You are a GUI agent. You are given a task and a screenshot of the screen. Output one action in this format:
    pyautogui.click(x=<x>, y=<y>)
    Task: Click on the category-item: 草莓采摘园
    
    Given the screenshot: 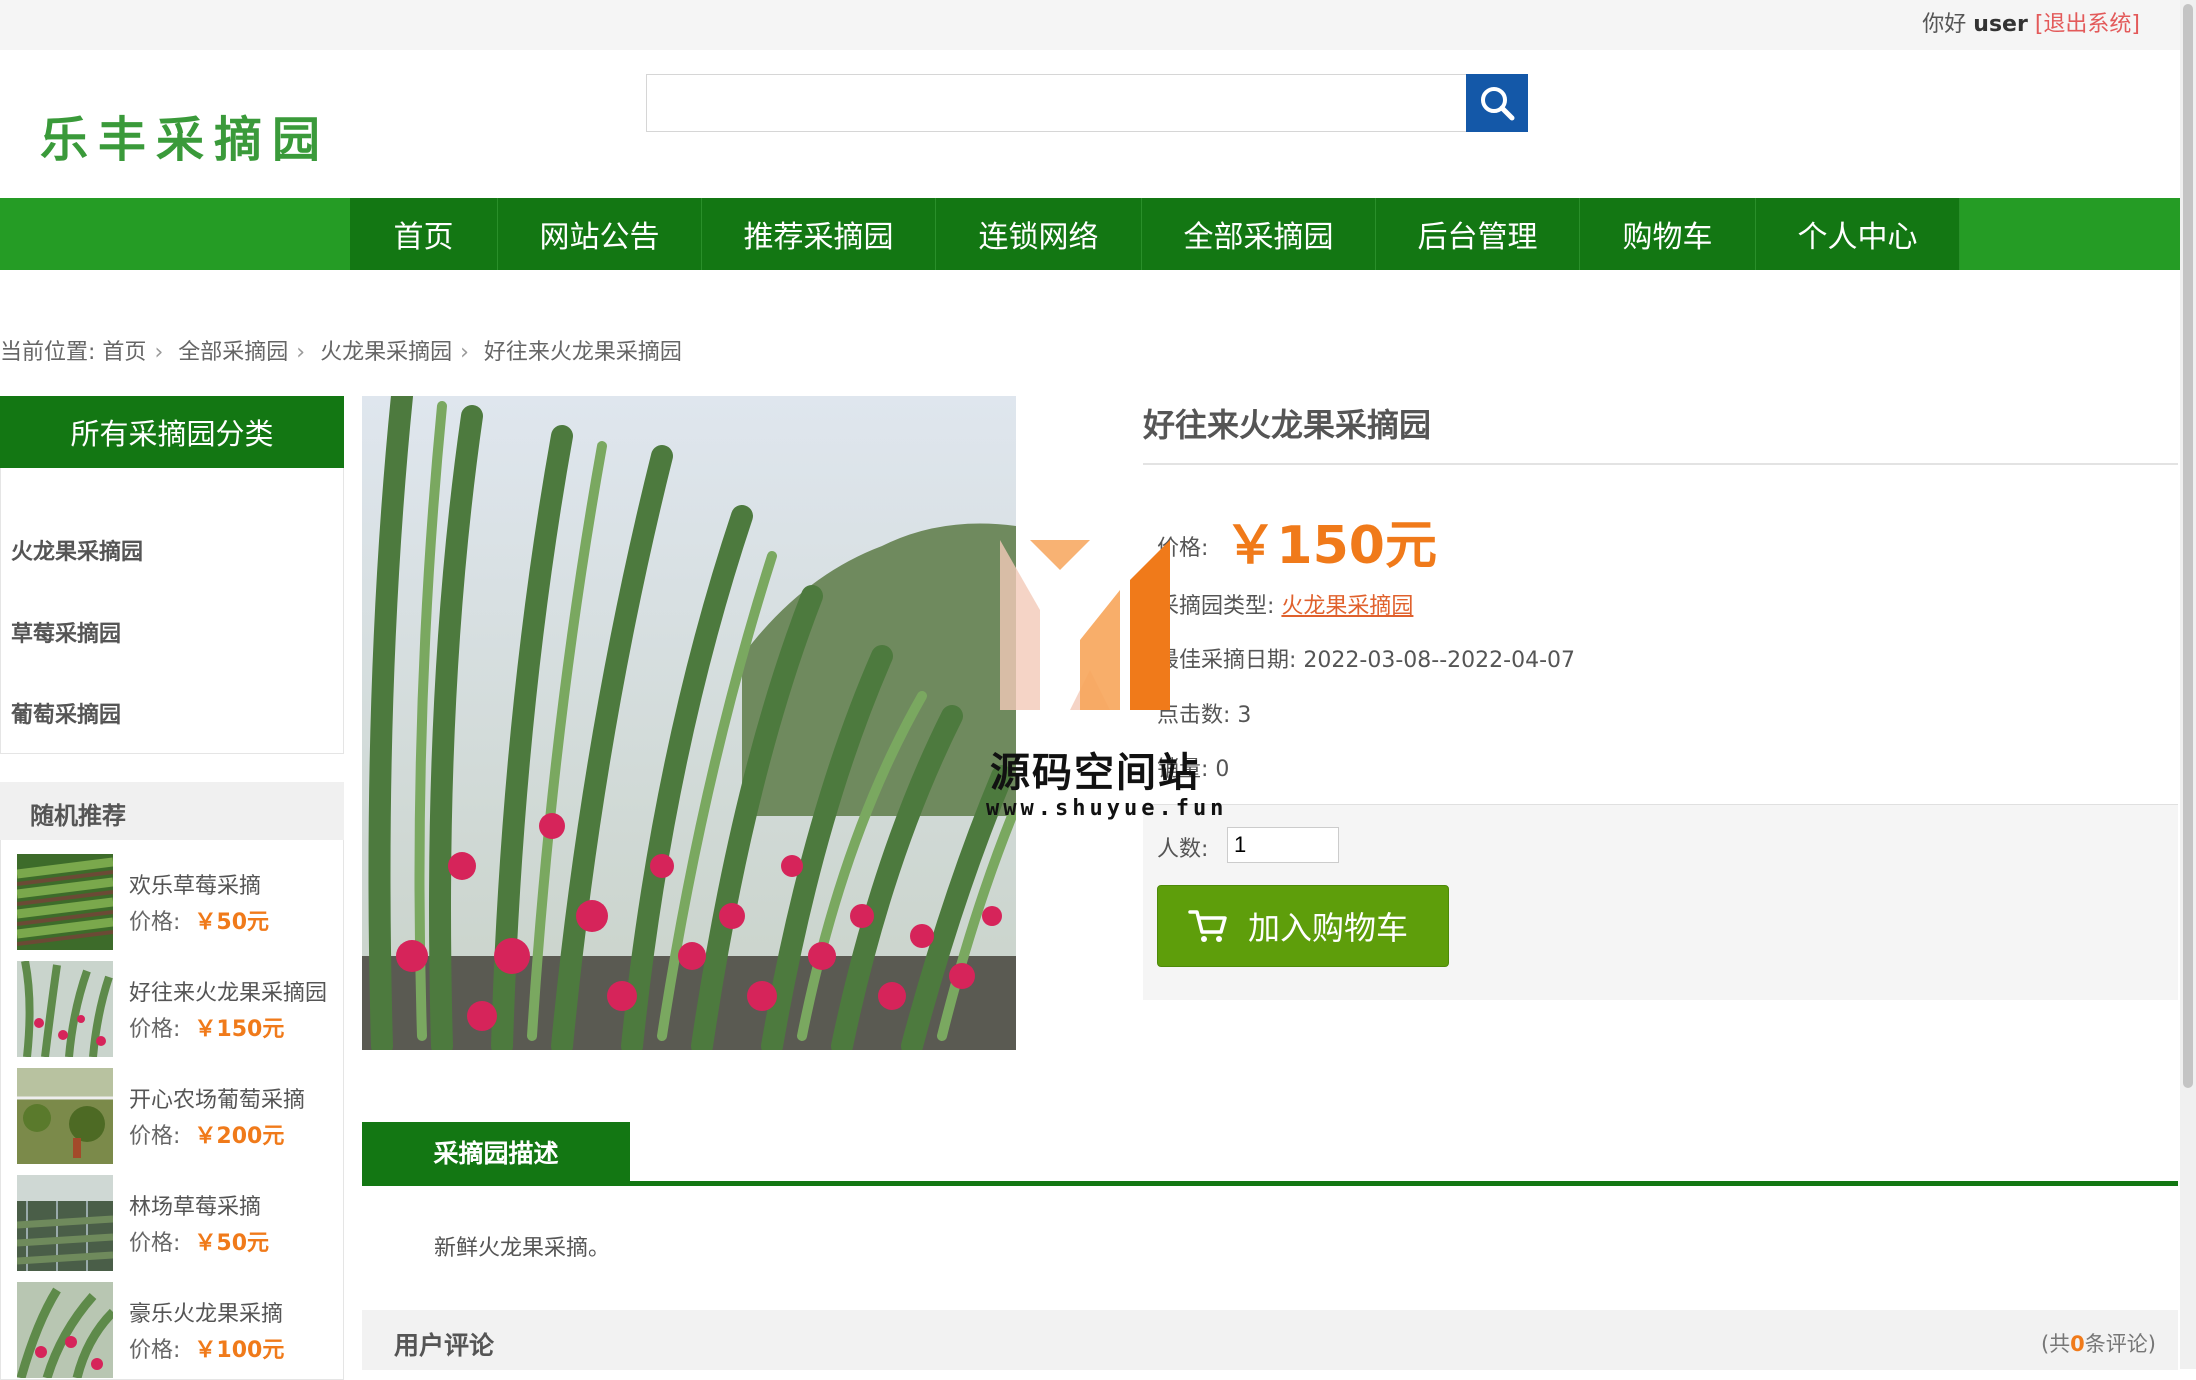 What is the action you would take?
    pyautogui.click(x=66, y=632)
    